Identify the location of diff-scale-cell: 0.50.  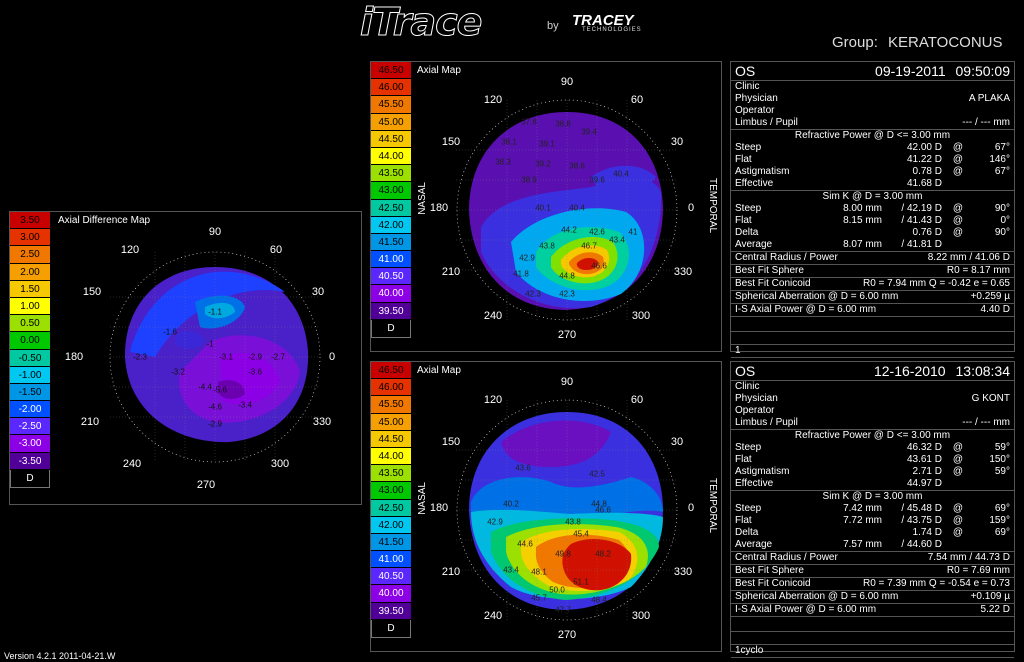
(30, 324).